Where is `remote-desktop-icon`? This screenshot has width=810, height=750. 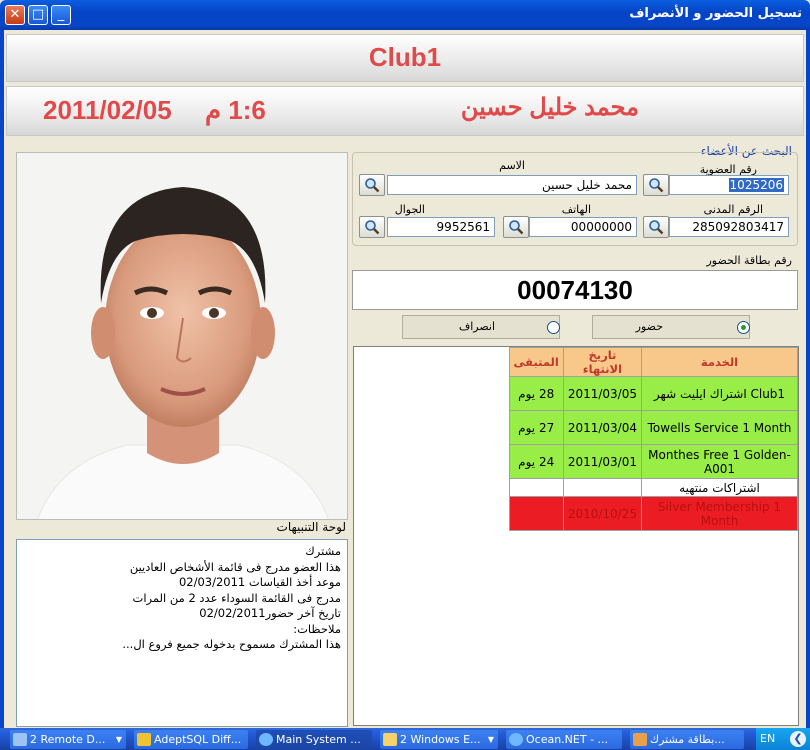 remote-desktop-icon is located at coordinates (20, 739).